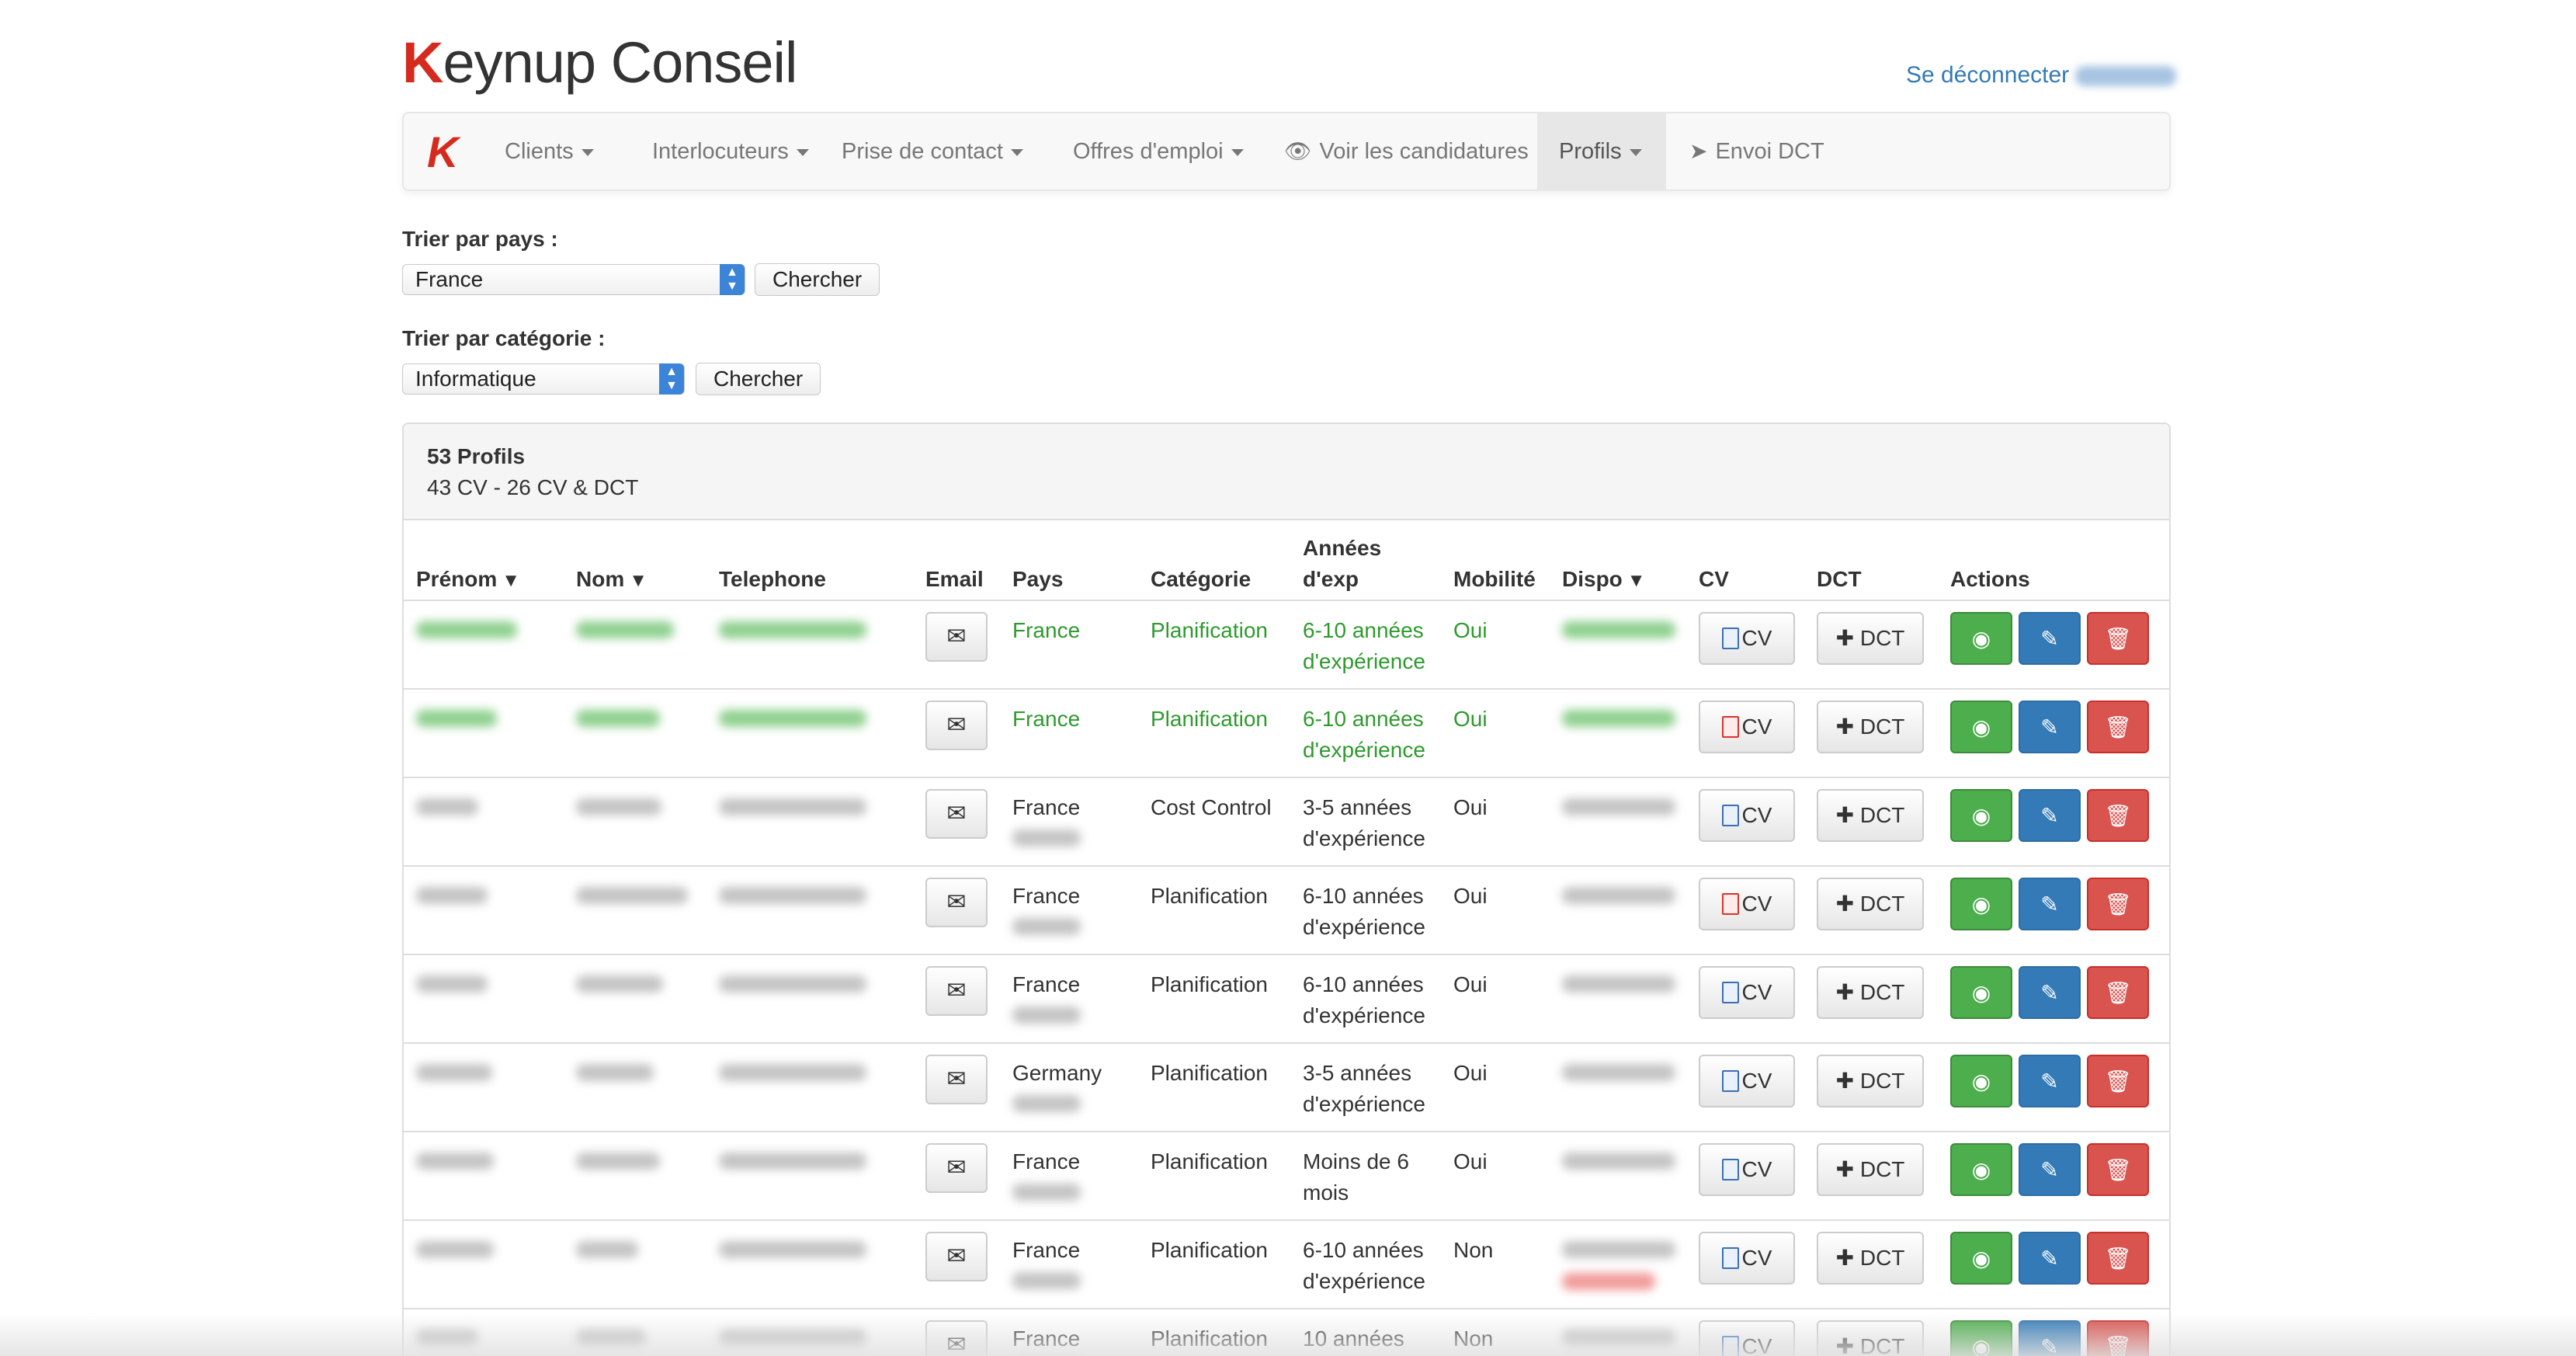 This screenshot has height=1356, width=2576. What do you see at coordinates (932, 151) in the screenshot?
I see `nav-prise-de-contact: Prise de contact` at bounding box center [932, 151].